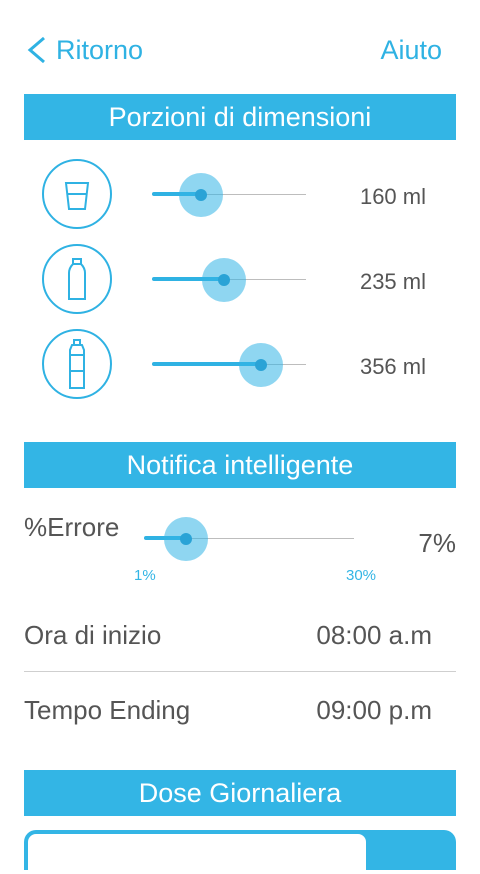 This screenshot has width=480, height=874. I want to click on start-time-value: 08:00 a.m, so click(374, 635).